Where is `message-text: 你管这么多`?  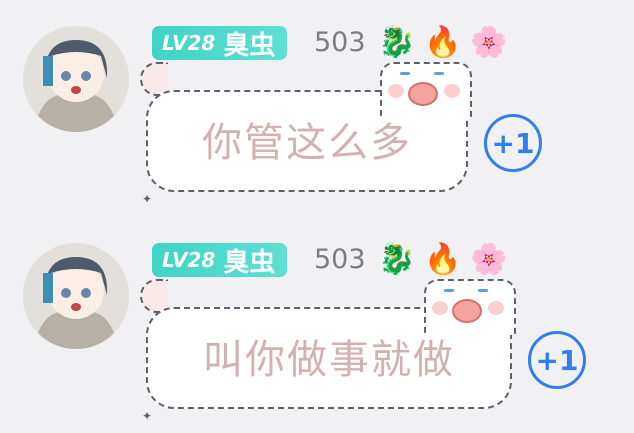 message-text: 你管这么多 is located at coordinates (307, 143).